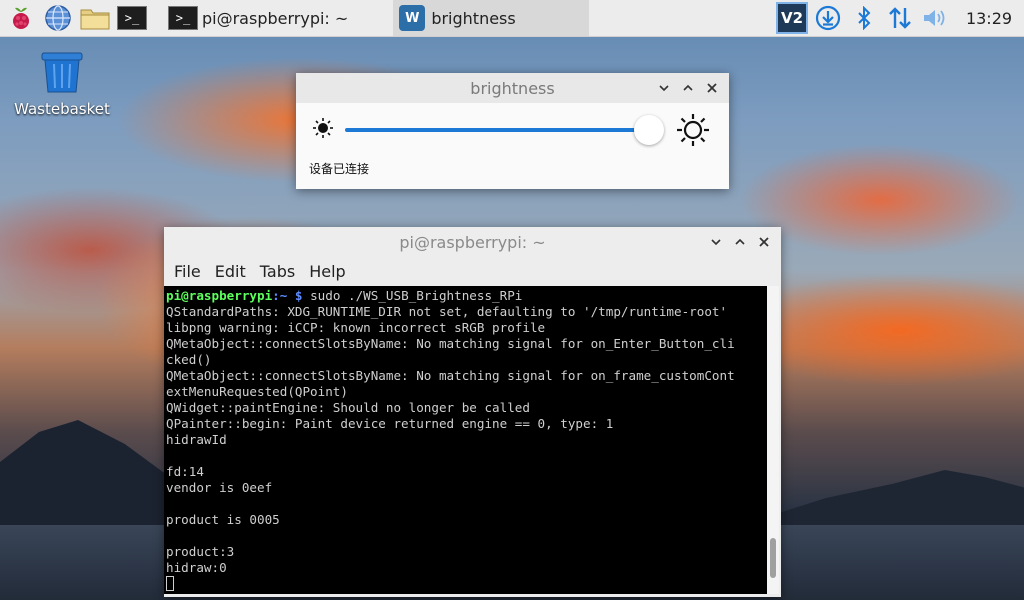 The image size is (1024, 600). What do you see at coordinates (275, 18) in the screenshot?
I see `taskbar-task-label: pi@raspberrypi: ~` at bounding box center [275, 18].